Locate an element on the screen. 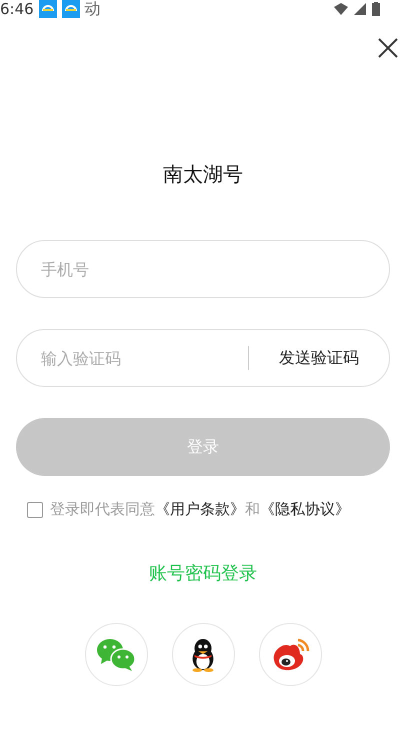  code-input: 输入验证码 is located at coordinates (132, 358).